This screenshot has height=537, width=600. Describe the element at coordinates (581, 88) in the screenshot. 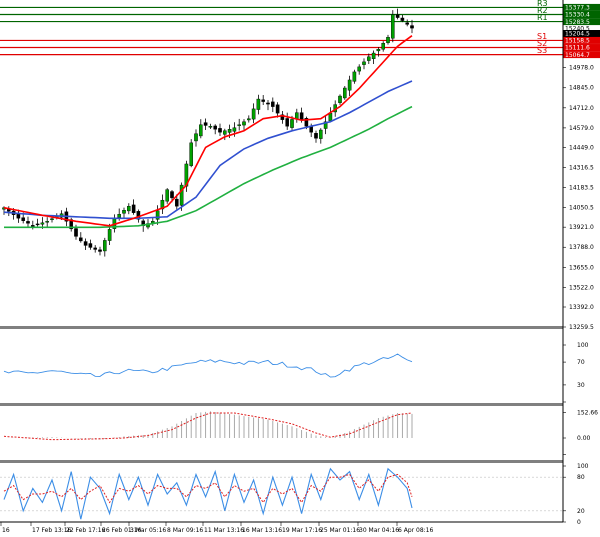

I see `price-tick-label: 14845.0` at that location.